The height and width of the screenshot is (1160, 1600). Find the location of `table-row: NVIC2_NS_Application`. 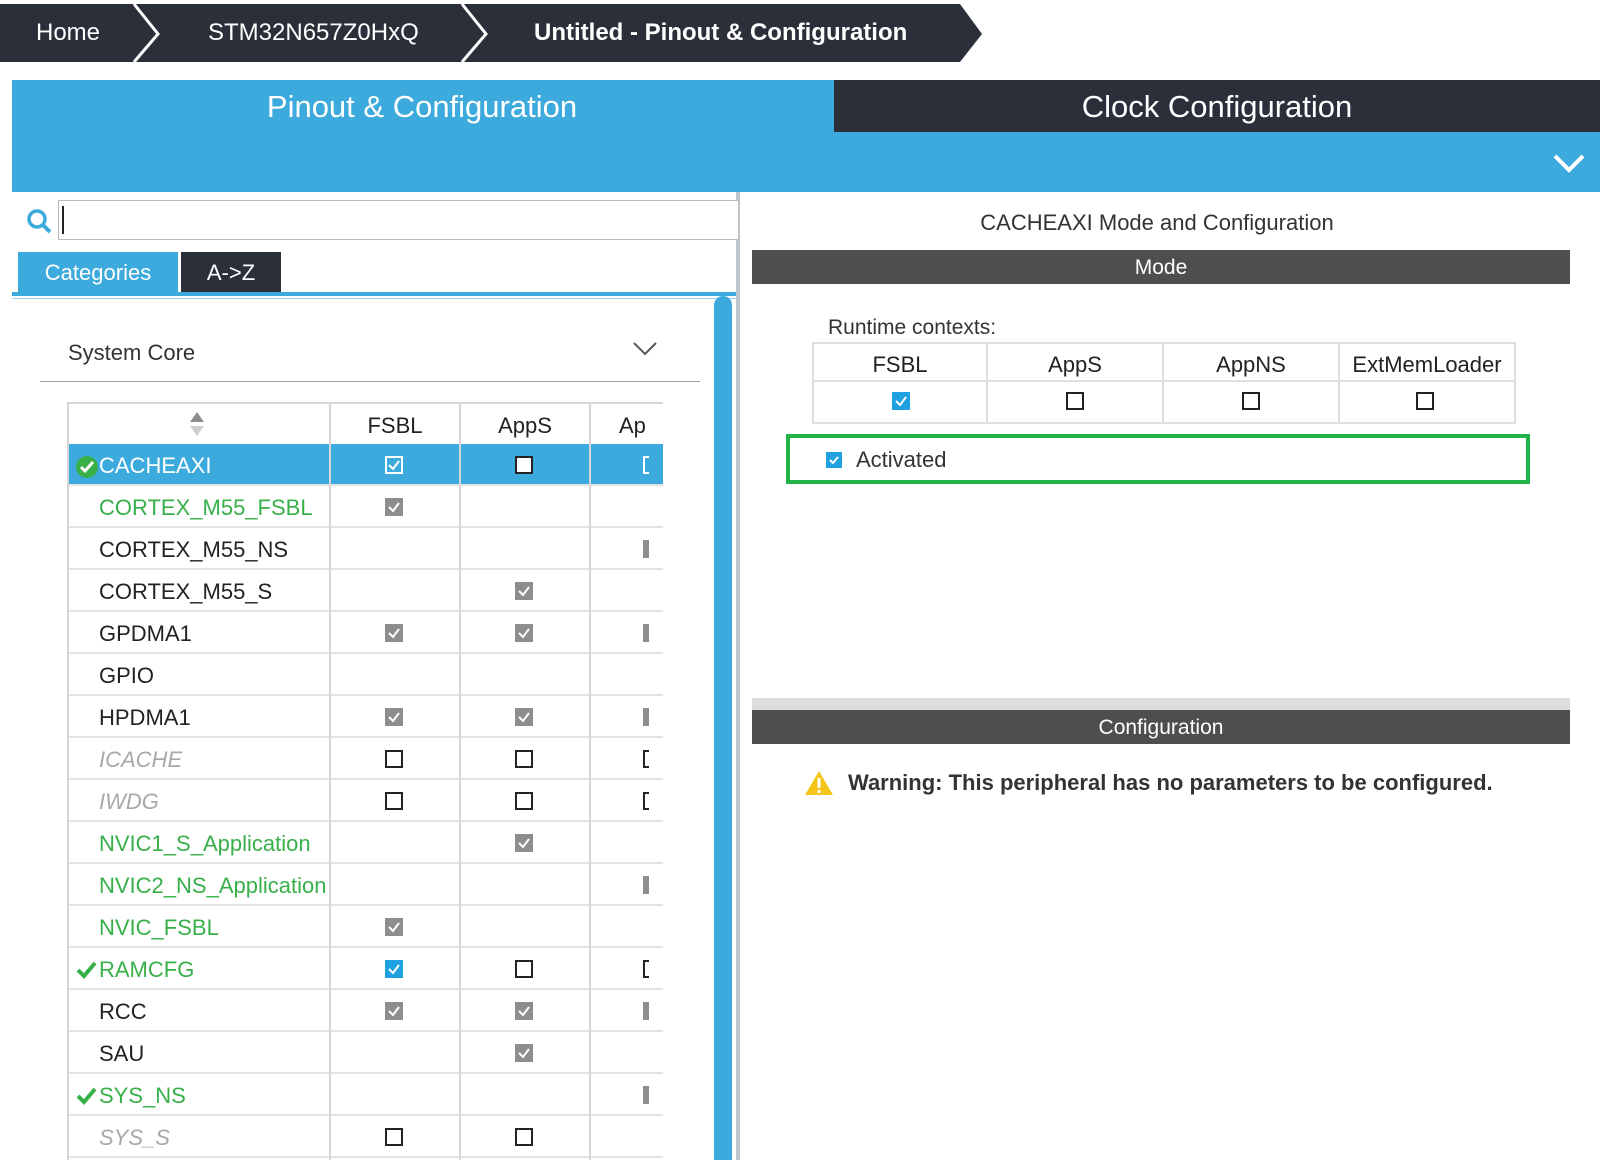

table-row: NVIC2_NS_Application is located at coordinates (366, 885).